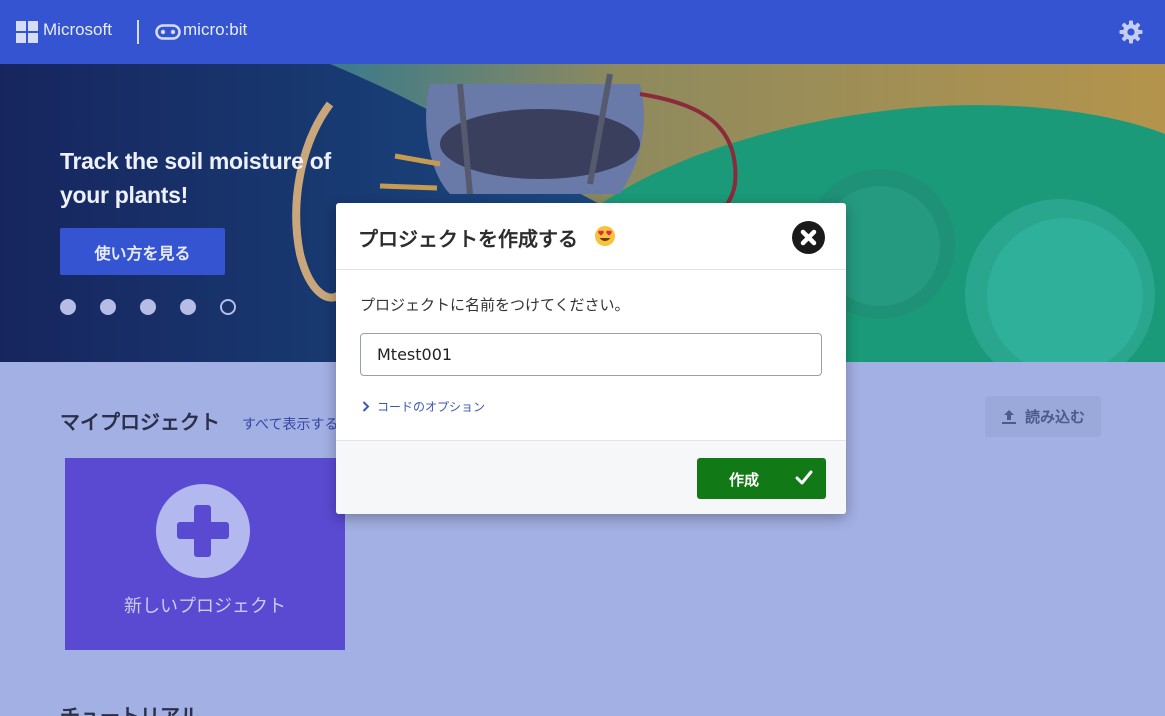 This screenshot has height=716, width=1165. I want to click on code-options-toggle: コードのオプション, so click(423, 406).